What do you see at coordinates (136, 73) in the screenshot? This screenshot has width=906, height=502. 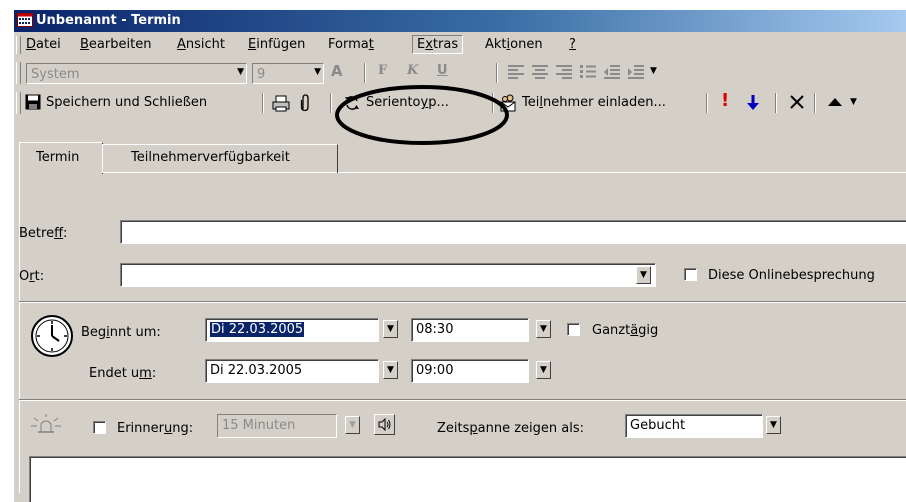 I see `font-combo: System ▼` at bounding box center [136, 73].